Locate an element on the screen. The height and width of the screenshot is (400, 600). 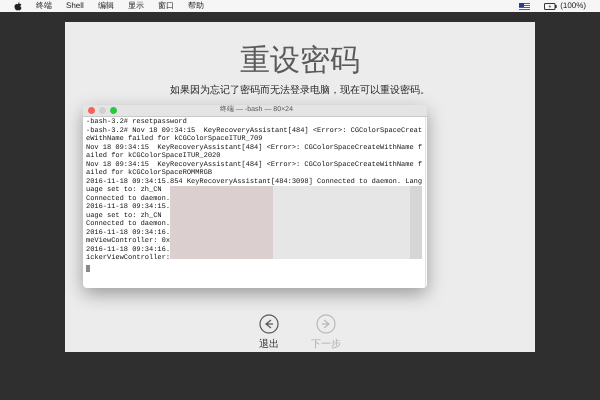
battery-icon is located at coordinates (551, 6).